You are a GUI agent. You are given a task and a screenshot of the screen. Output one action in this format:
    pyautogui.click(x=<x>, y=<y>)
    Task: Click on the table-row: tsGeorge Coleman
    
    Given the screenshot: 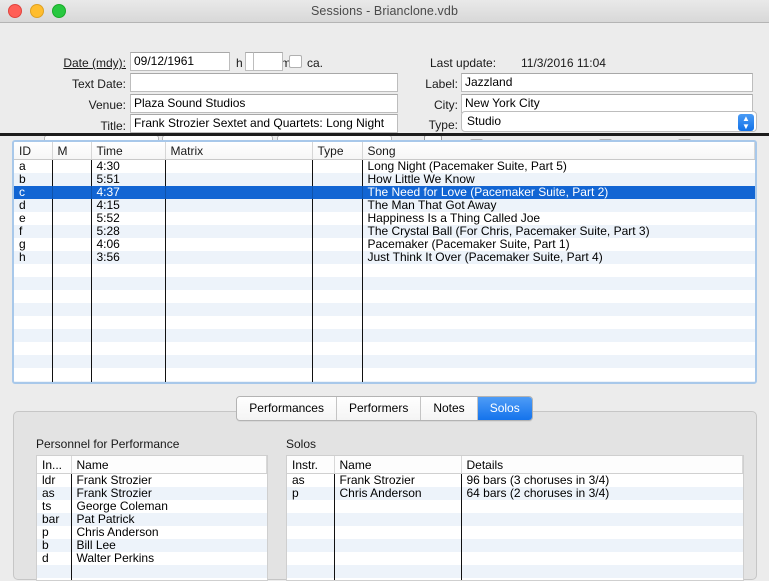 What is the action you would take?
    pyautogui.click(x=152, y=506)
    